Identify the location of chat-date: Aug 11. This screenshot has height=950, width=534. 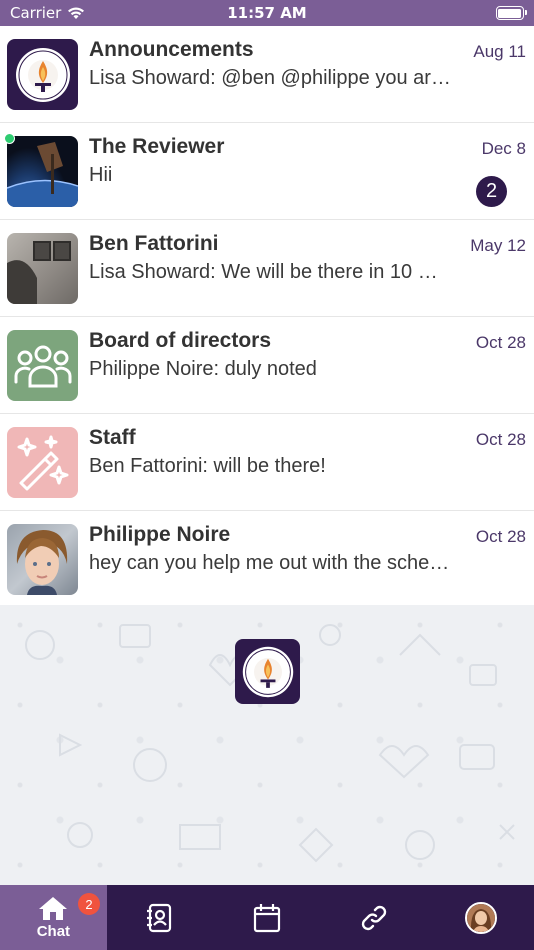
(499, 51).